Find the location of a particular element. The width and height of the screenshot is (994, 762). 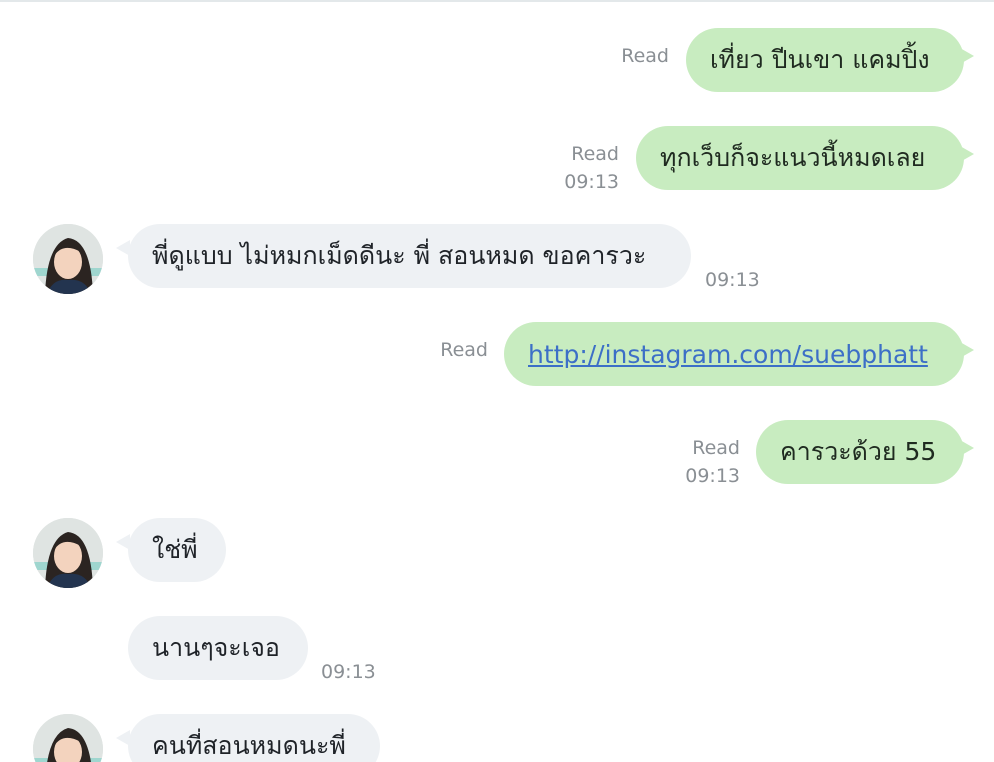

outgoing-message: ทุกเว็บก็จะแนวนี้หมดเลย is located at coordinates (805, 158).